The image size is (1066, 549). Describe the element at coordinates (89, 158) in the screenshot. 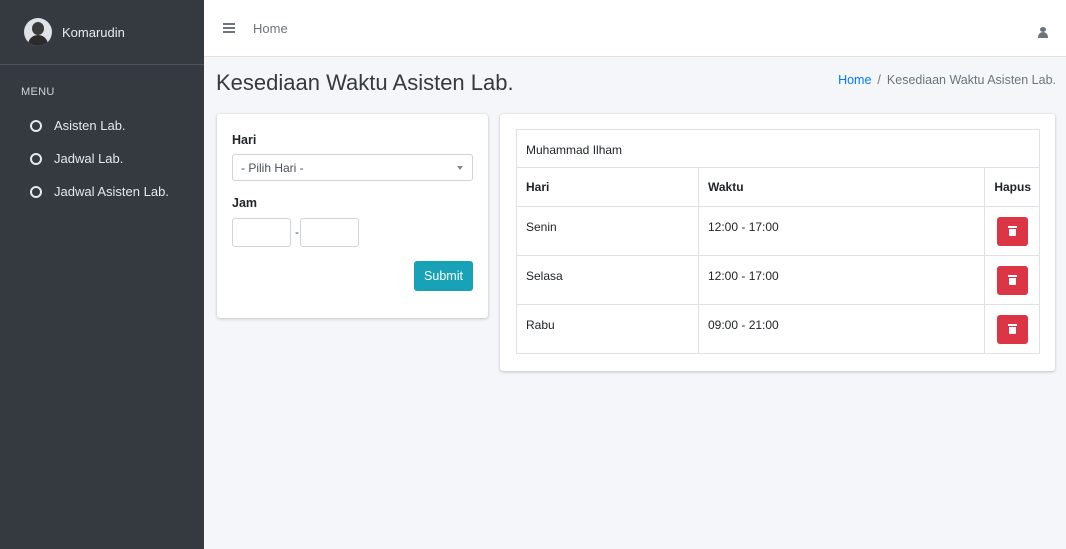

I see `sidebar-item-label: Jadwal Lab.` at that location.